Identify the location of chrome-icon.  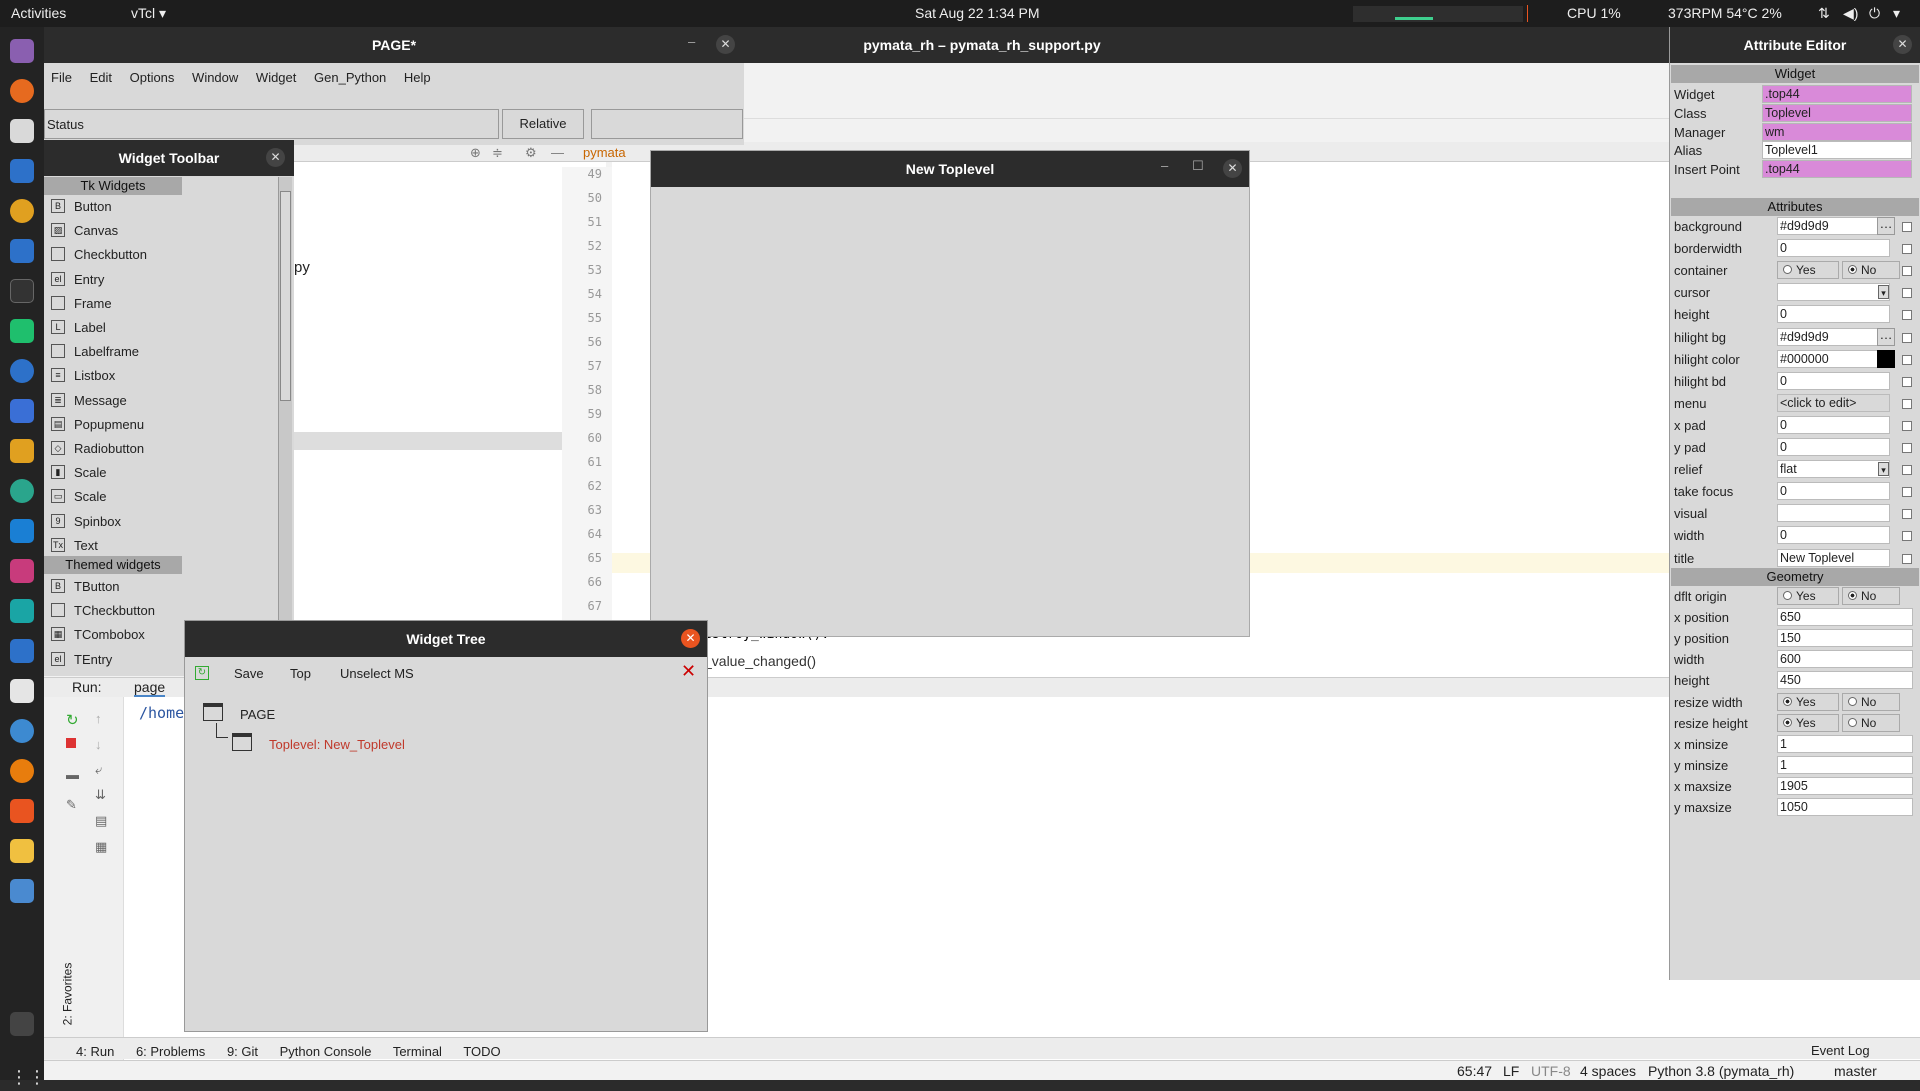
(22, 731).